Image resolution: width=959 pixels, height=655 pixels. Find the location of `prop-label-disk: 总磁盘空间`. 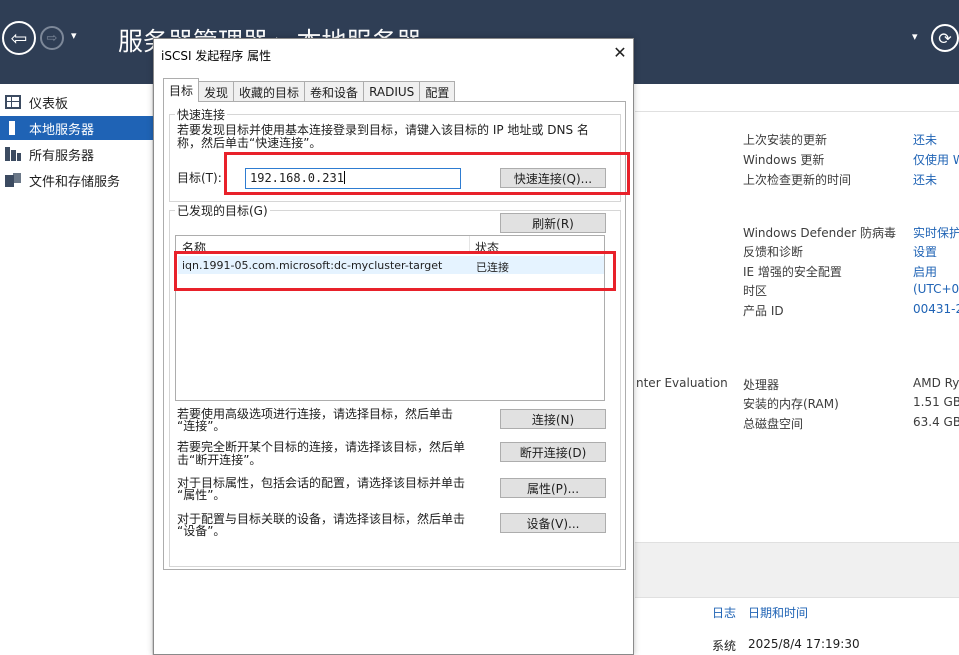

prop-label-disk: 总磁盘空间 is located at coordinates (773, 424).